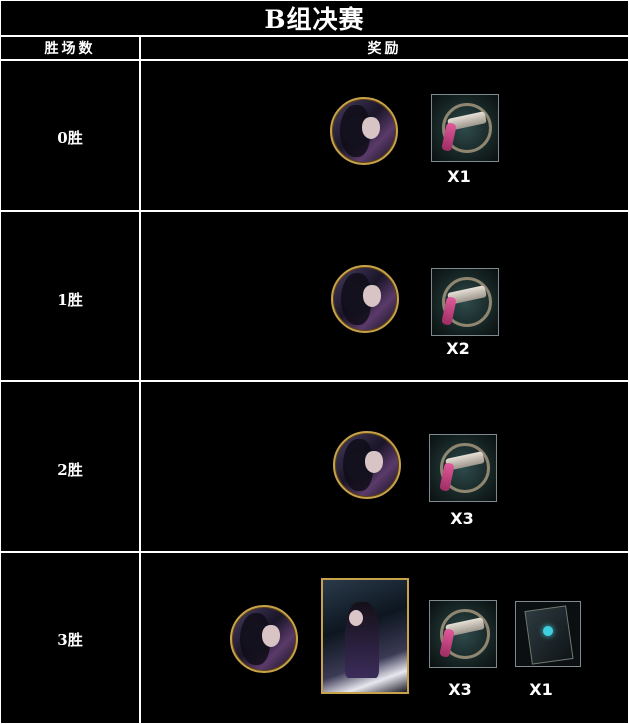  Describe the element at coordinates (70, 49) in the screenshot. I see `header-wins: 胜场数` at that location.